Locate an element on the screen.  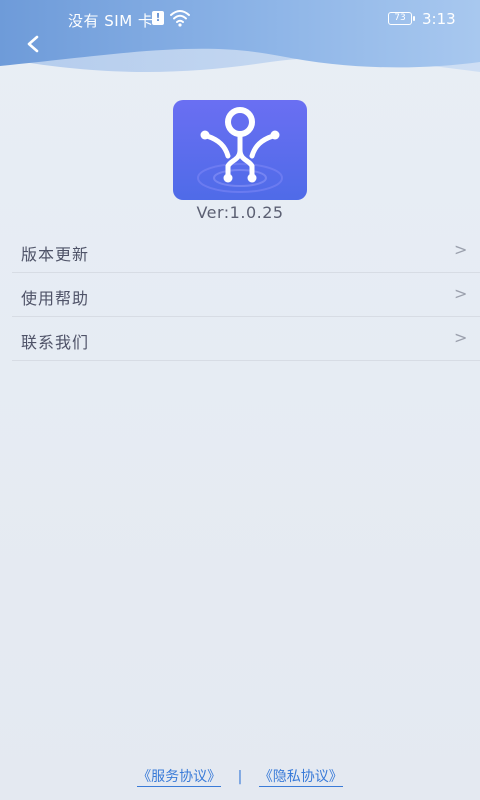
status-time: 3:13 is located at coordinates (439, 19).